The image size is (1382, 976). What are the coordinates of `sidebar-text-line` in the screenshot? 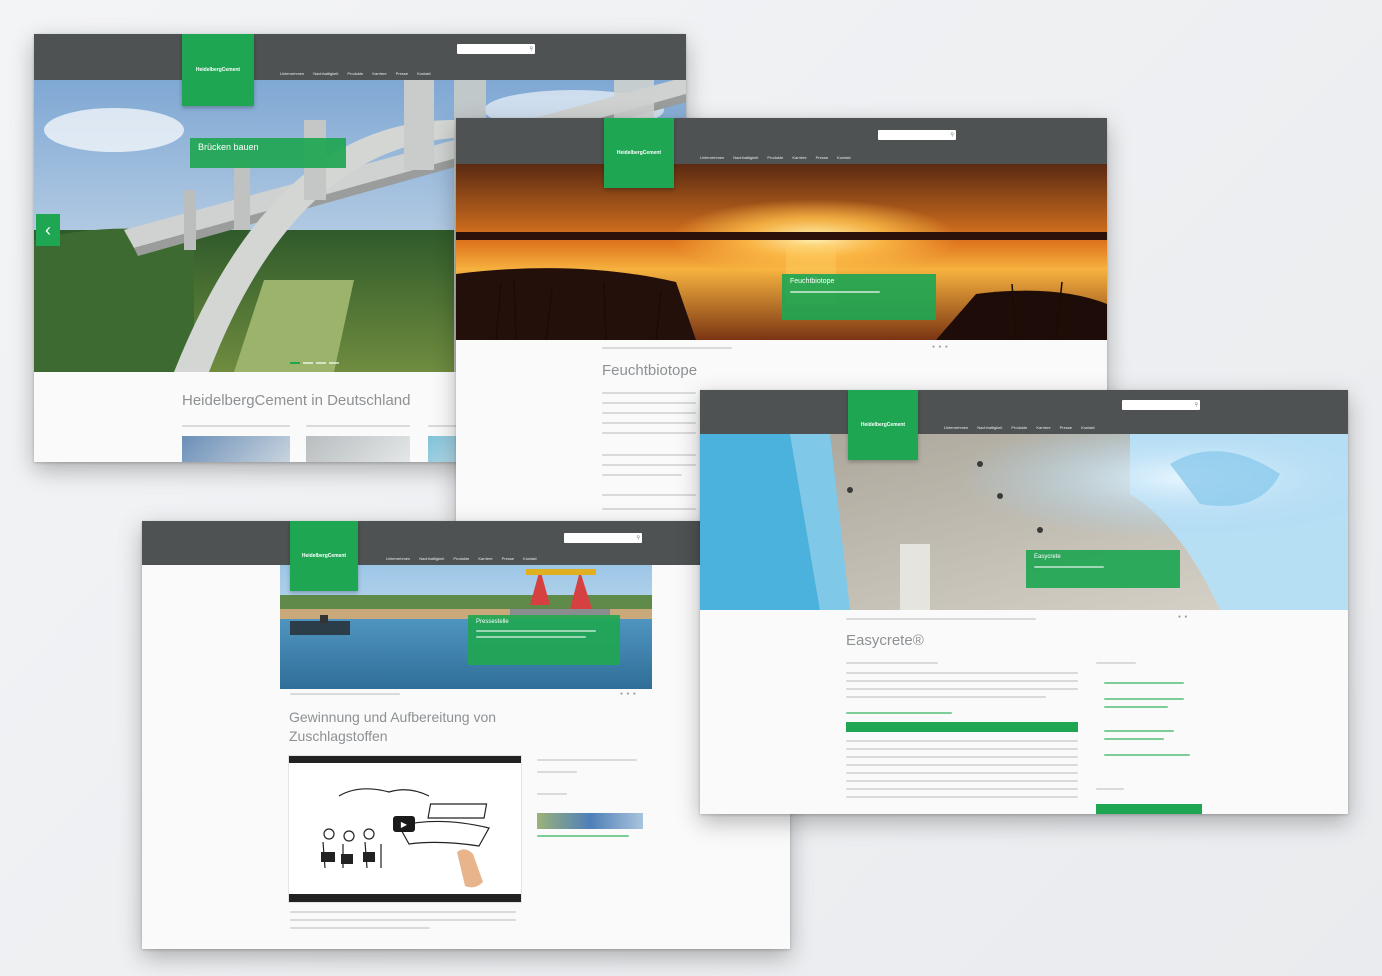 It's located at (552, 794).